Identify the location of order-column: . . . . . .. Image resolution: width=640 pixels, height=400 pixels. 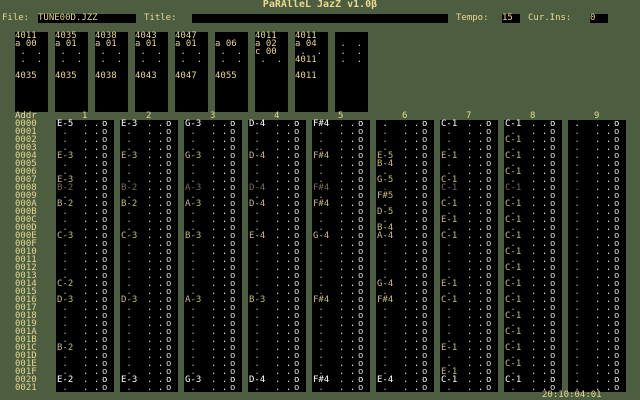
(351, 72).